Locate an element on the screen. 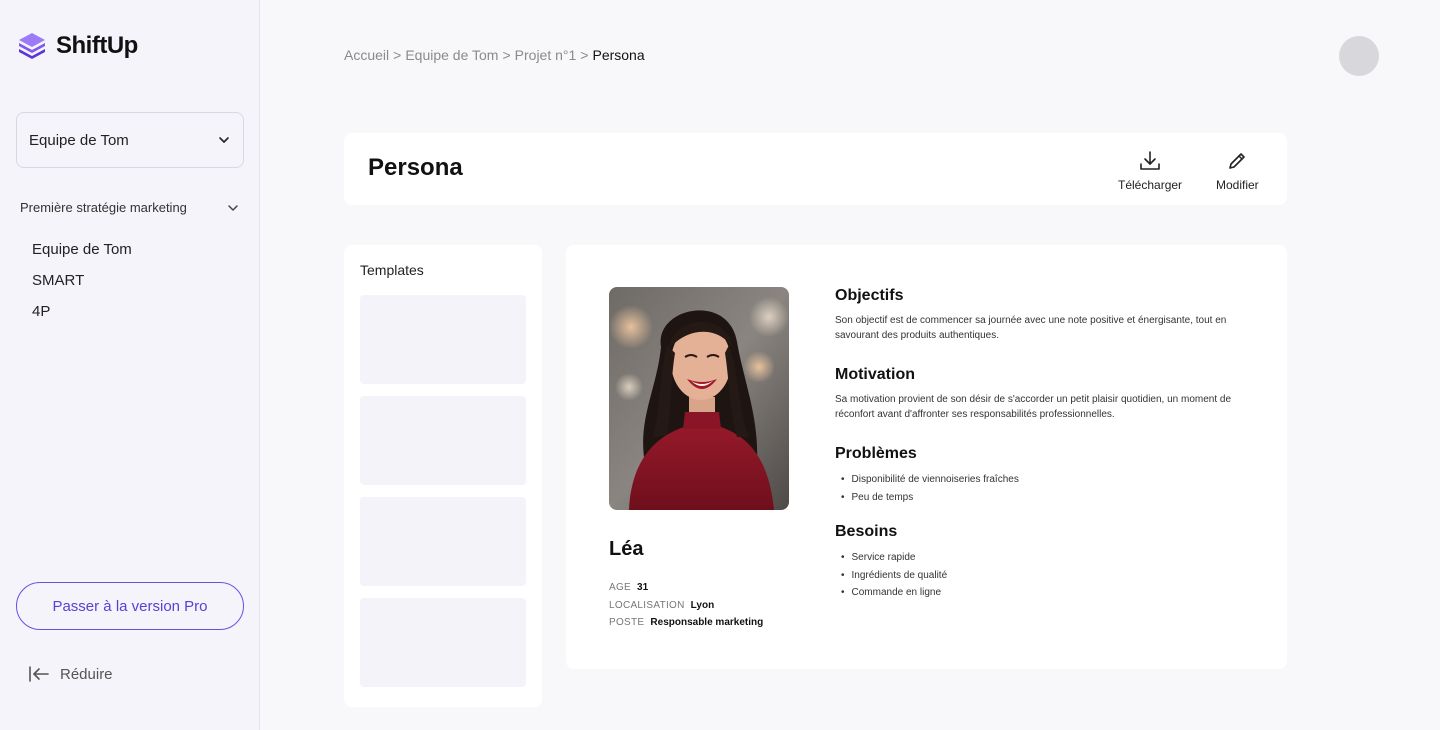 The width and height of the screenshot is (1440, 730). app-name: ShiftUp is located at coordinates (97, 45).